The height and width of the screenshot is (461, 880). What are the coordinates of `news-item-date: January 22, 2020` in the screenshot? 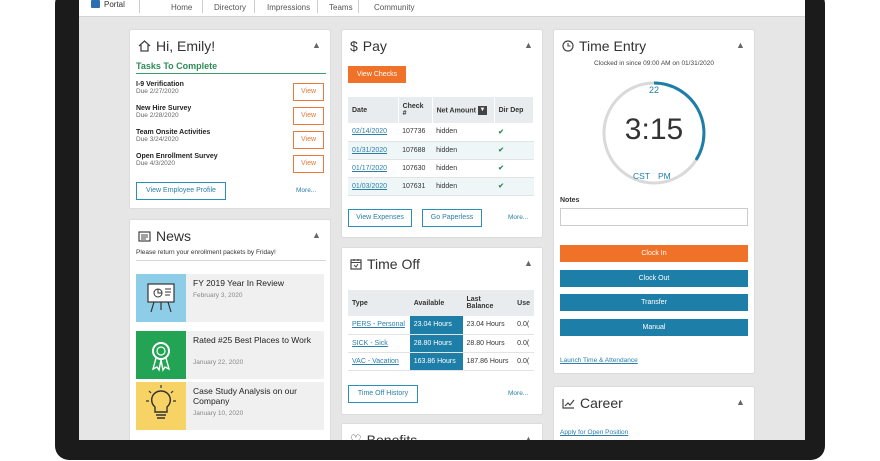 It's located at (218, 362).